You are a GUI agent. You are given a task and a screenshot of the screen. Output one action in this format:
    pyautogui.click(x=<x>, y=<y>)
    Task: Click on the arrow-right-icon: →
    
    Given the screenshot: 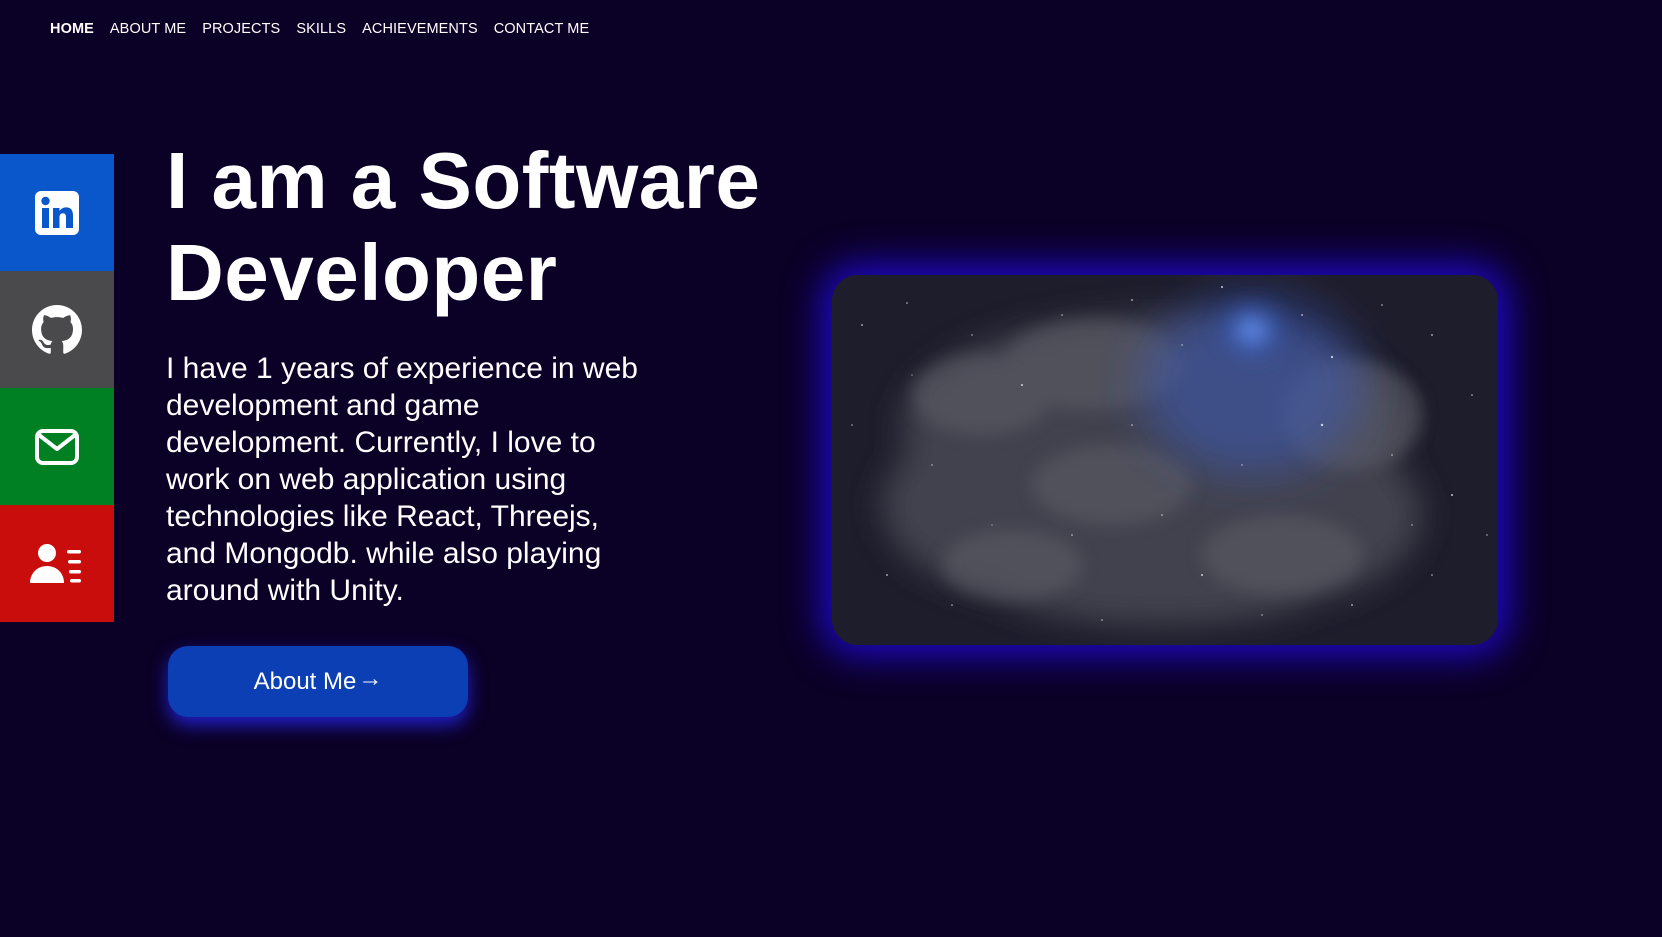 What is the action you would take?
    pyautogui.click(x=370, y=678)
    